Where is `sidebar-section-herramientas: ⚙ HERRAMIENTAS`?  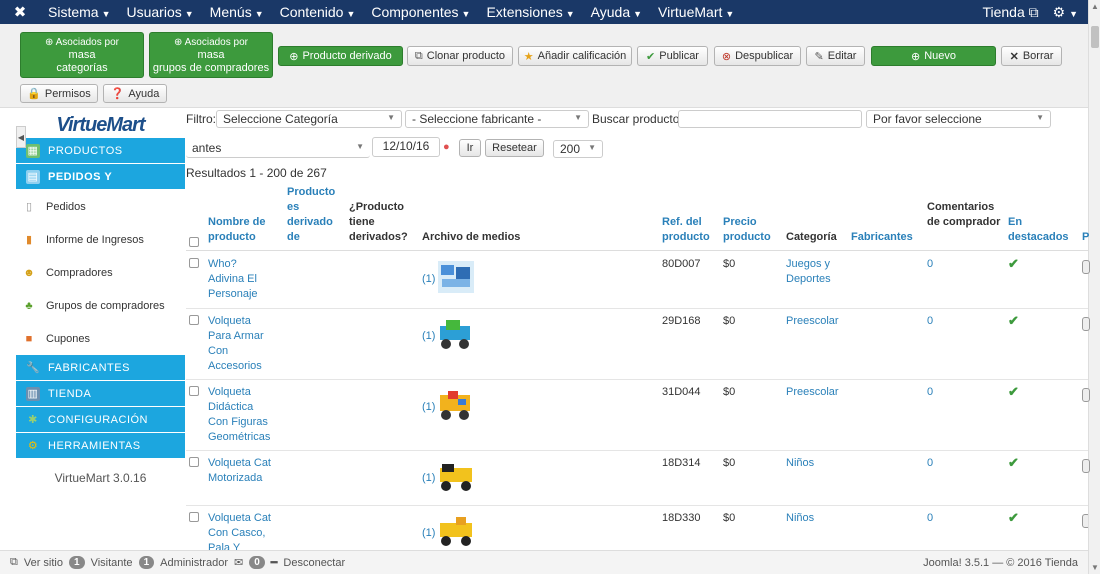 sidebar-section-herramientas: ⚙ HERRAMIENTAS is located at coordinates (100, 446).